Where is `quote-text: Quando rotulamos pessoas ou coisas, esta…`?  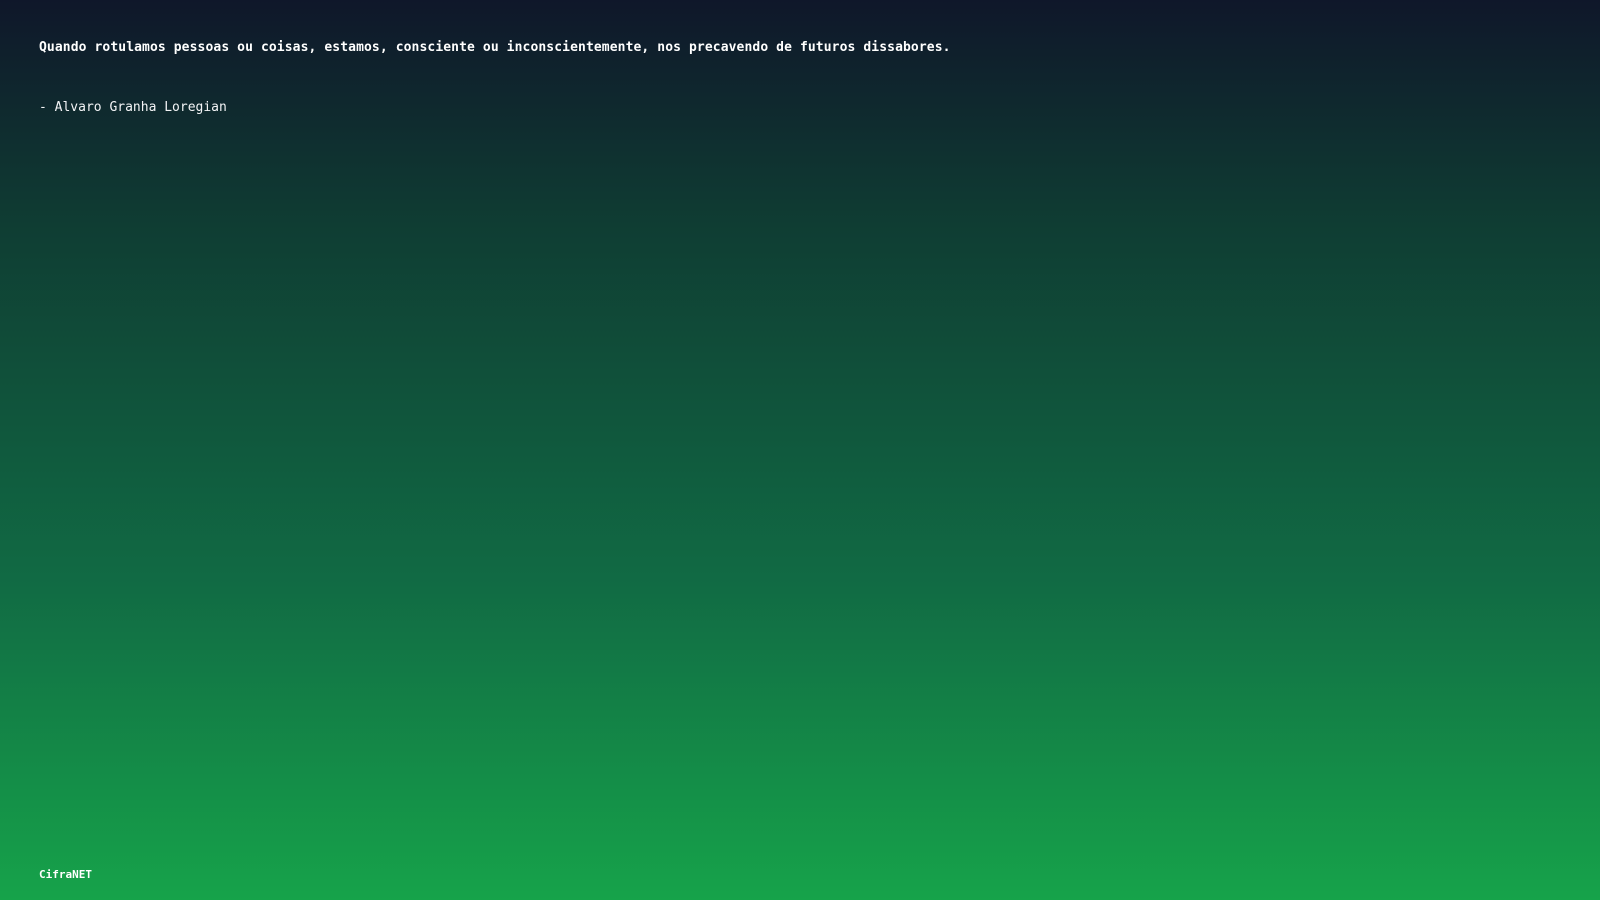 quote-text: Quando rotulamos pessoas ou coisas, esta… is located at coordinates (495, 47).